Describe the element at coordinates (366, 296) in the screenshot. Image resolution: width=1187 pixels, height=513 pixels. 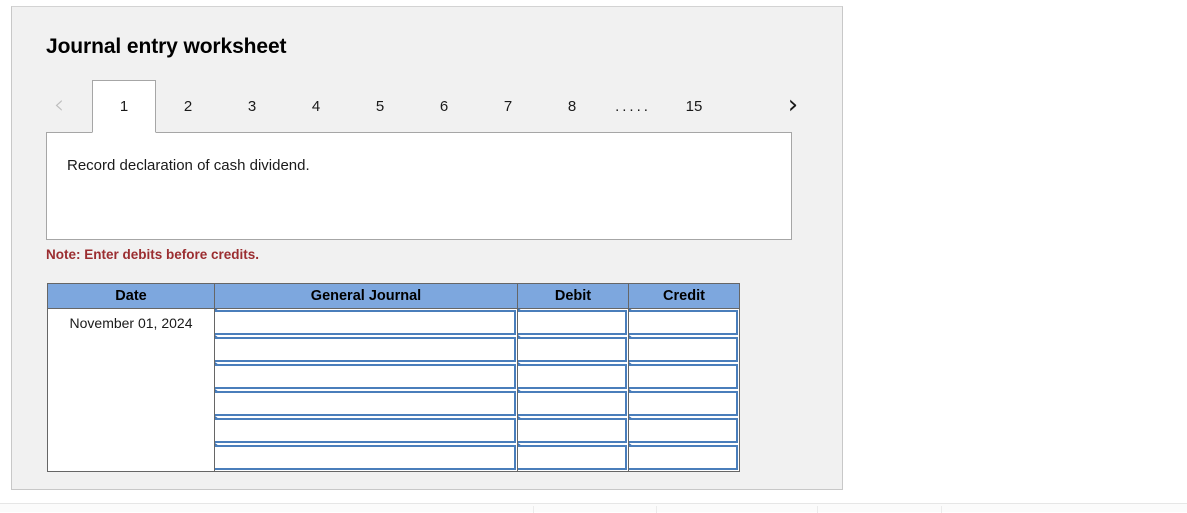
I see `column-header-general_journal: General Journal` at that location.